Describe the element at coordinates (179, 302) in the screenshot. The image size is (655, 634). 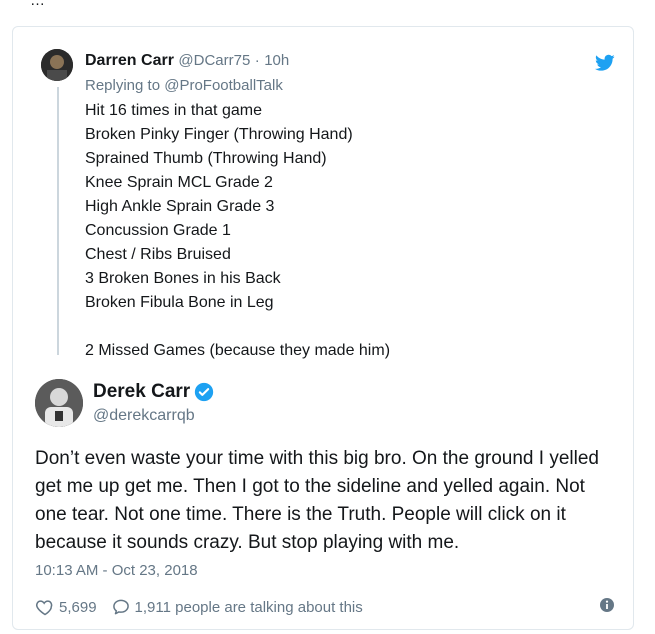
I see `parent-line: Broken Fibula Bone in Leg` at that location.